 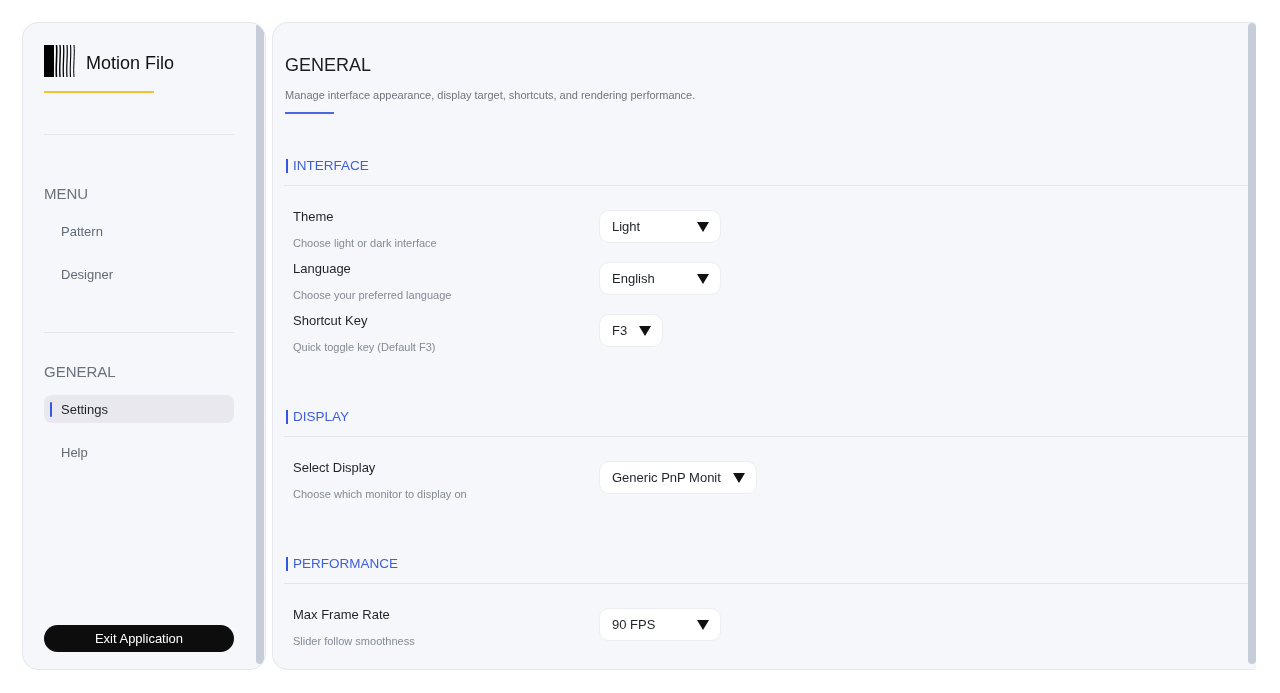 I want to click on setting-description: Choose your preferred language, so click(x=373, y=295).